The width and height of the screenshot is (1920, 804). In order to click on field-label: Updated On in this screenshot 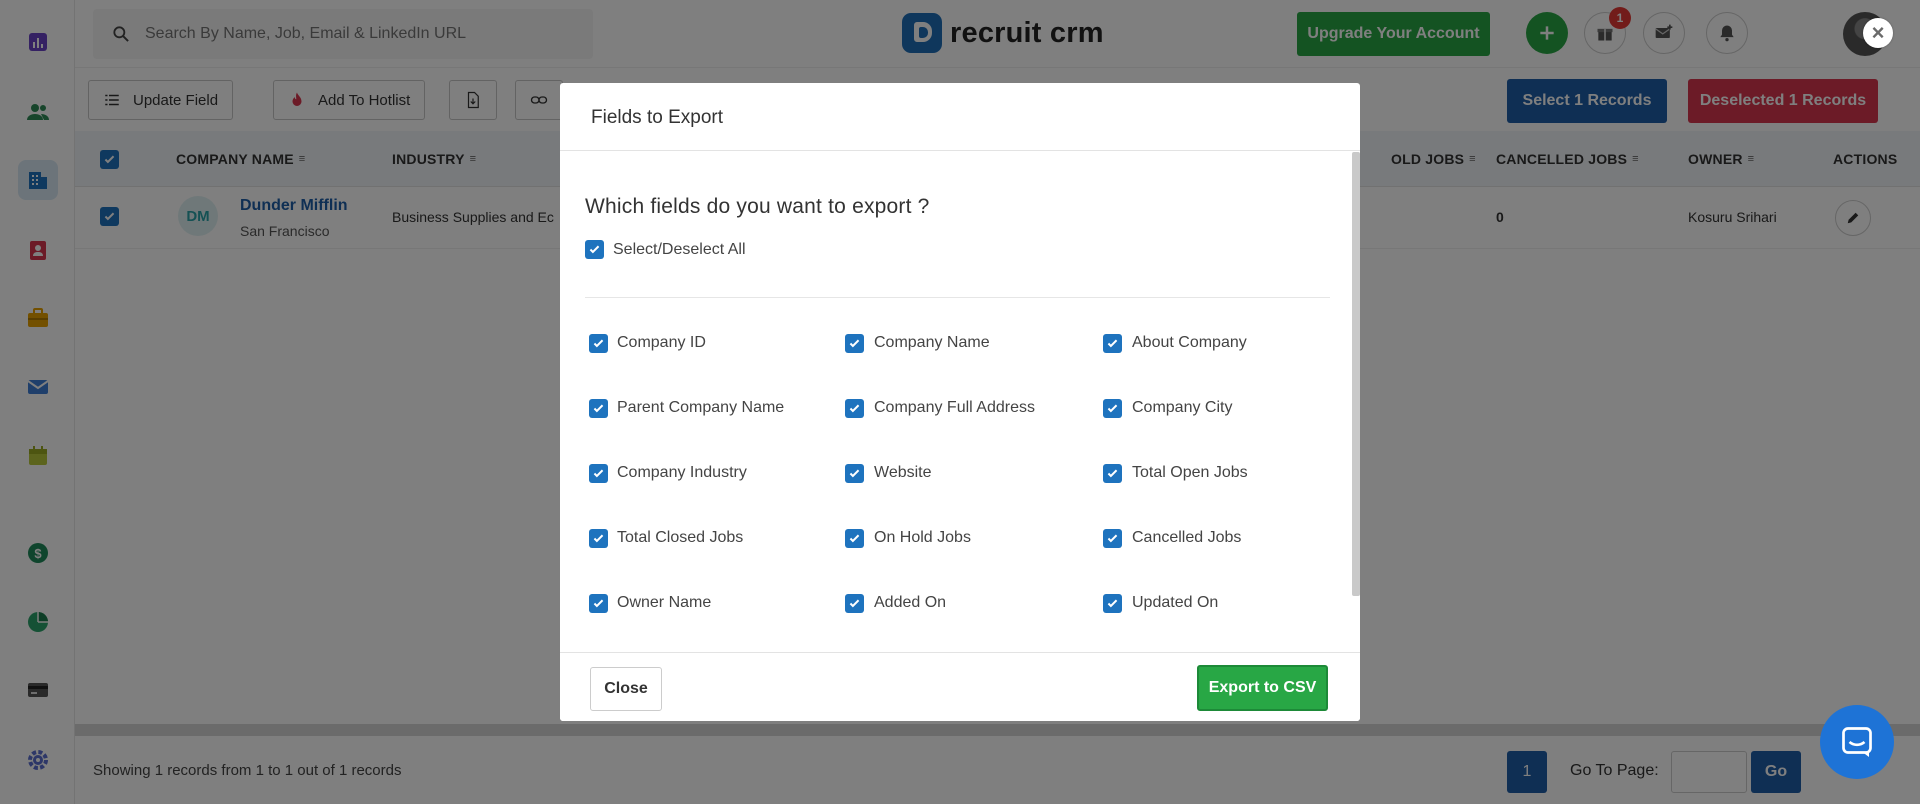, I will do `click(1175, 602)`.